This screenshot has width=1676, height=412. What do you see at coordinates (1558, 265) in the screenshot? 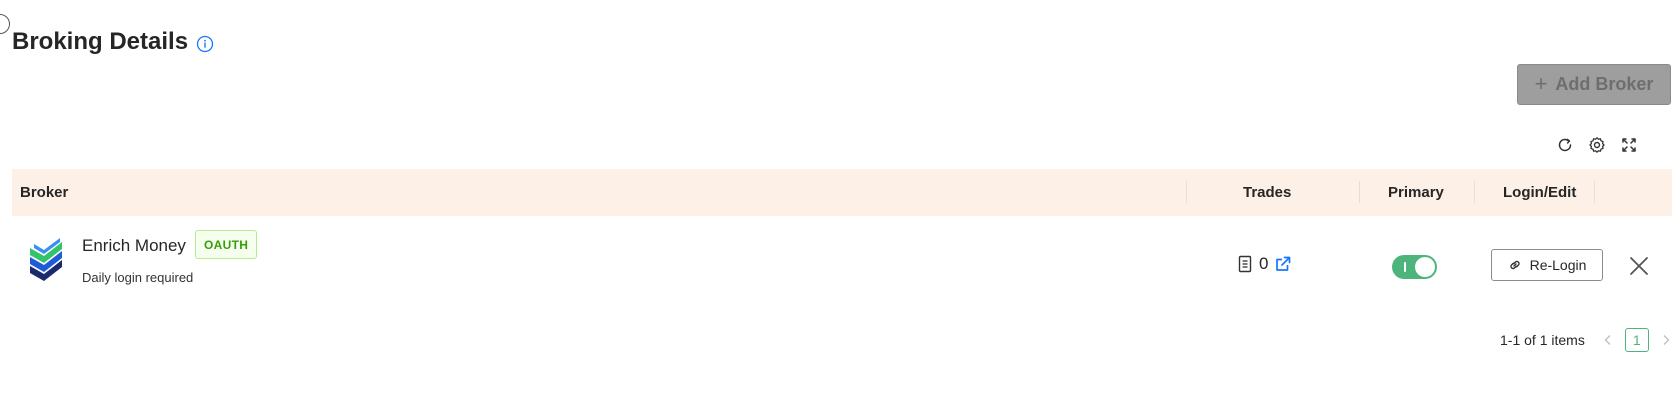
I see `re-login-label: Re-Login` at bounding box center [1558, 265].